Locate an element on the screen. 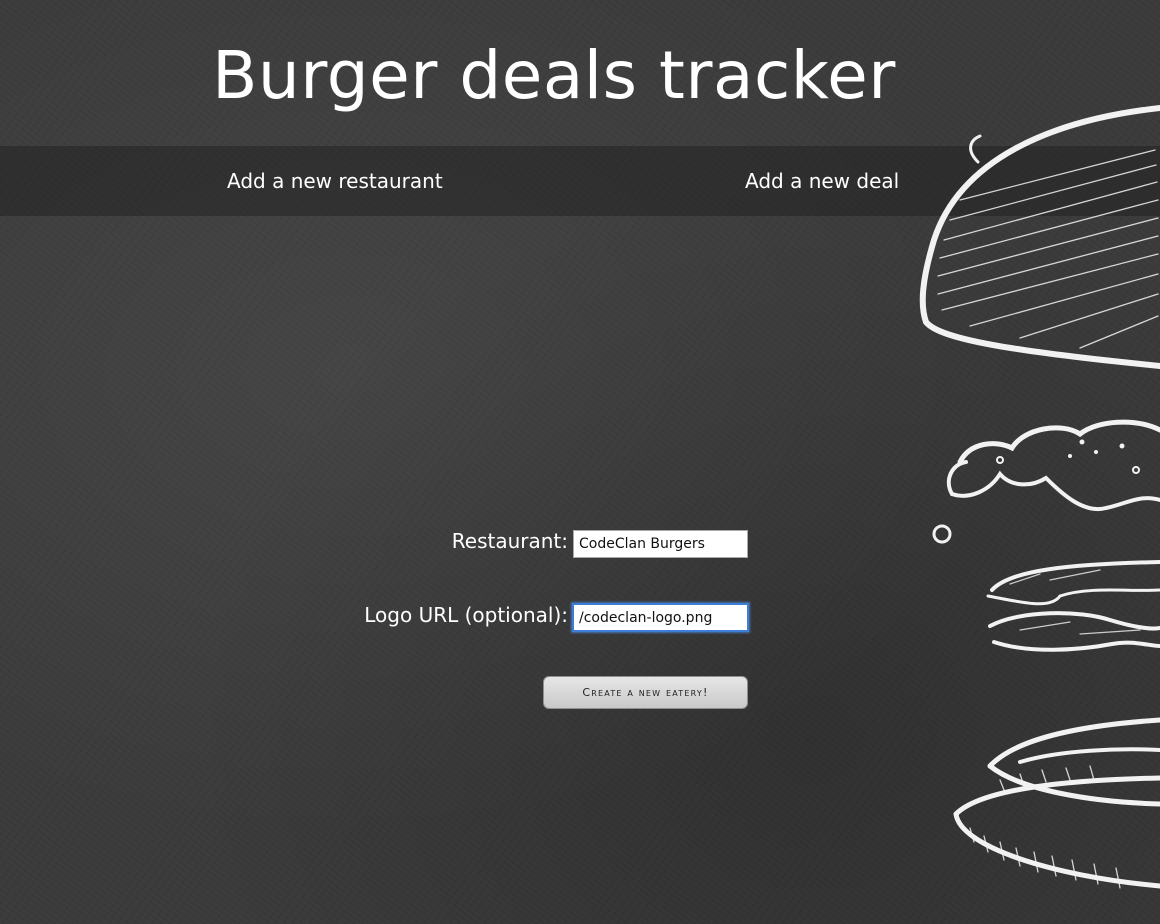 The height and width of the screenshot is (924, 1160). logo-url-input is located at coordinates (660, 617).